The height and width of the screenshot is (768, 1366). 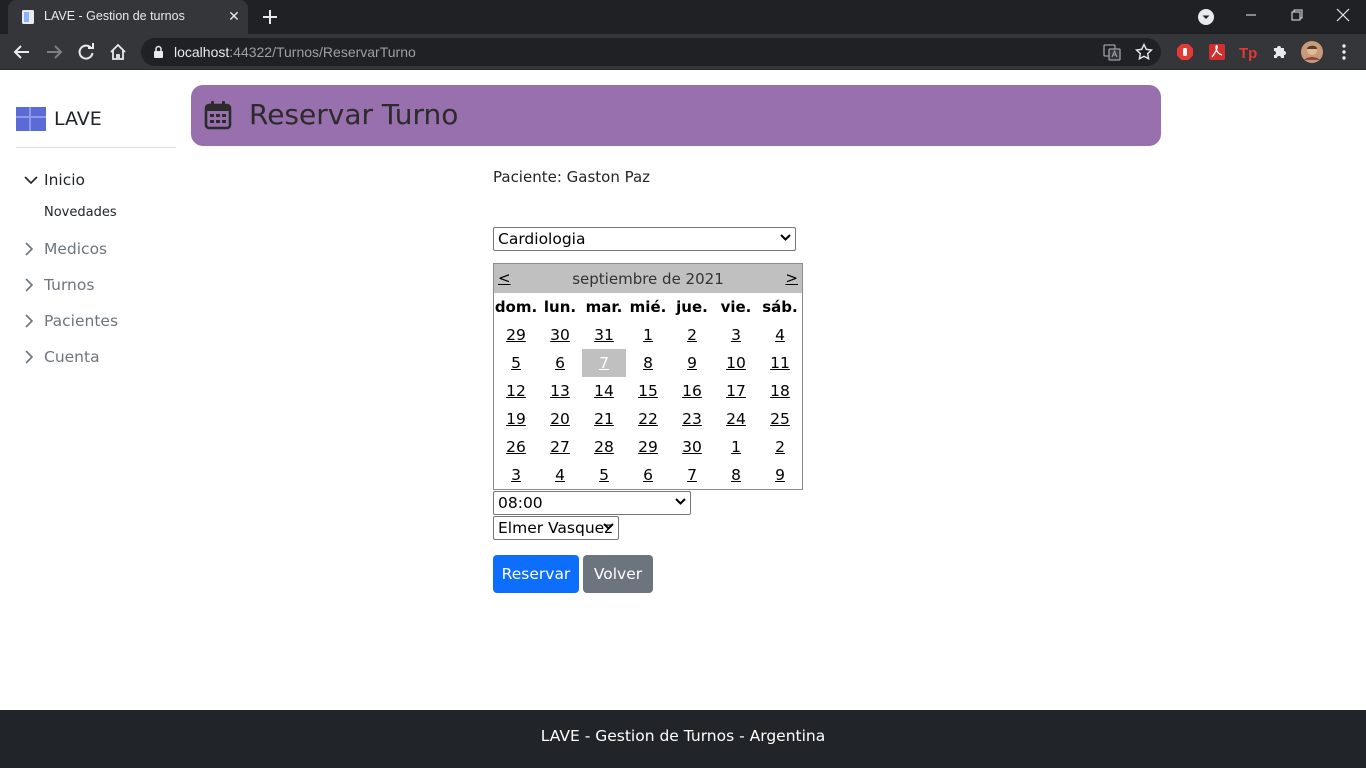 What do you see at coordinates (516, 419) in the screenshot?
I see `calendar-day: 19` at bounding box center [516, 419].